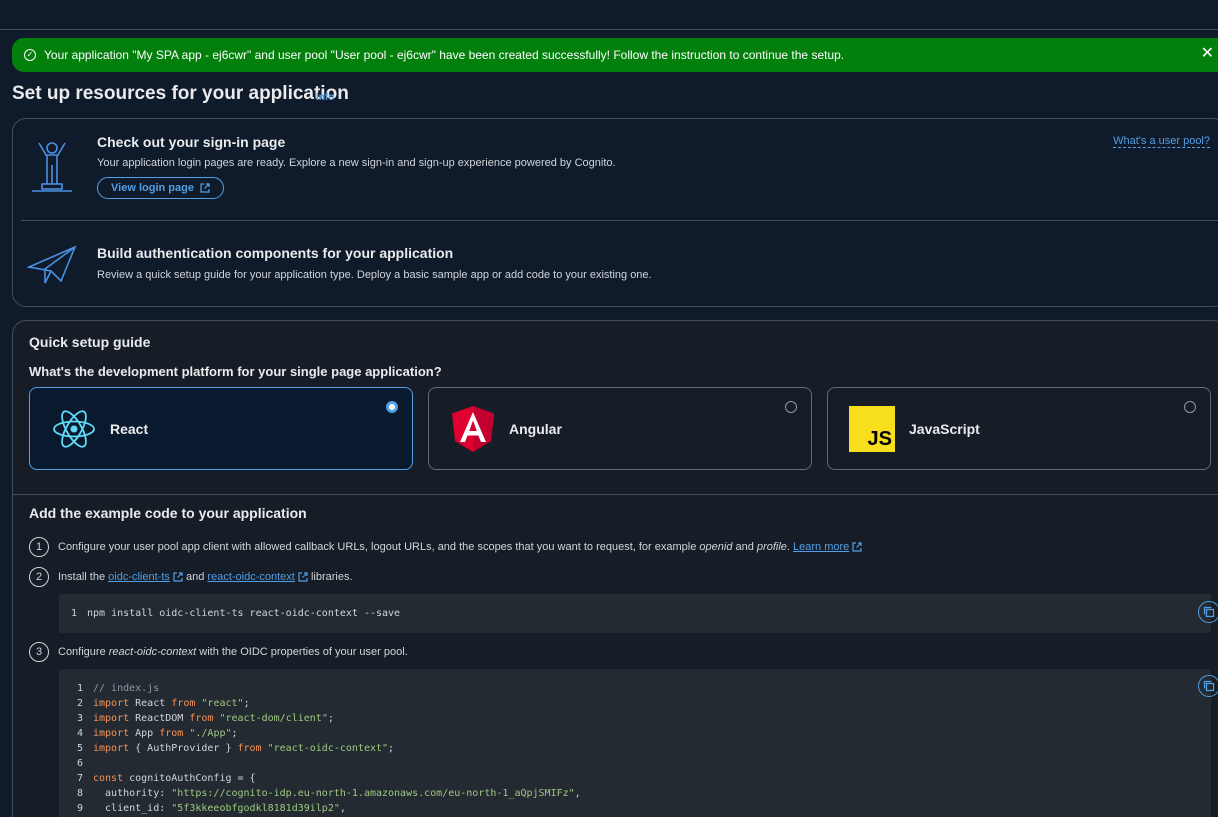 Image resolution: width=1218 pixels, height=817 pixels. What do you see at coordinates (328, 748) in the screenshot?
I see `code-token: "react-oidc-context"` at bounding box center [328, 748].